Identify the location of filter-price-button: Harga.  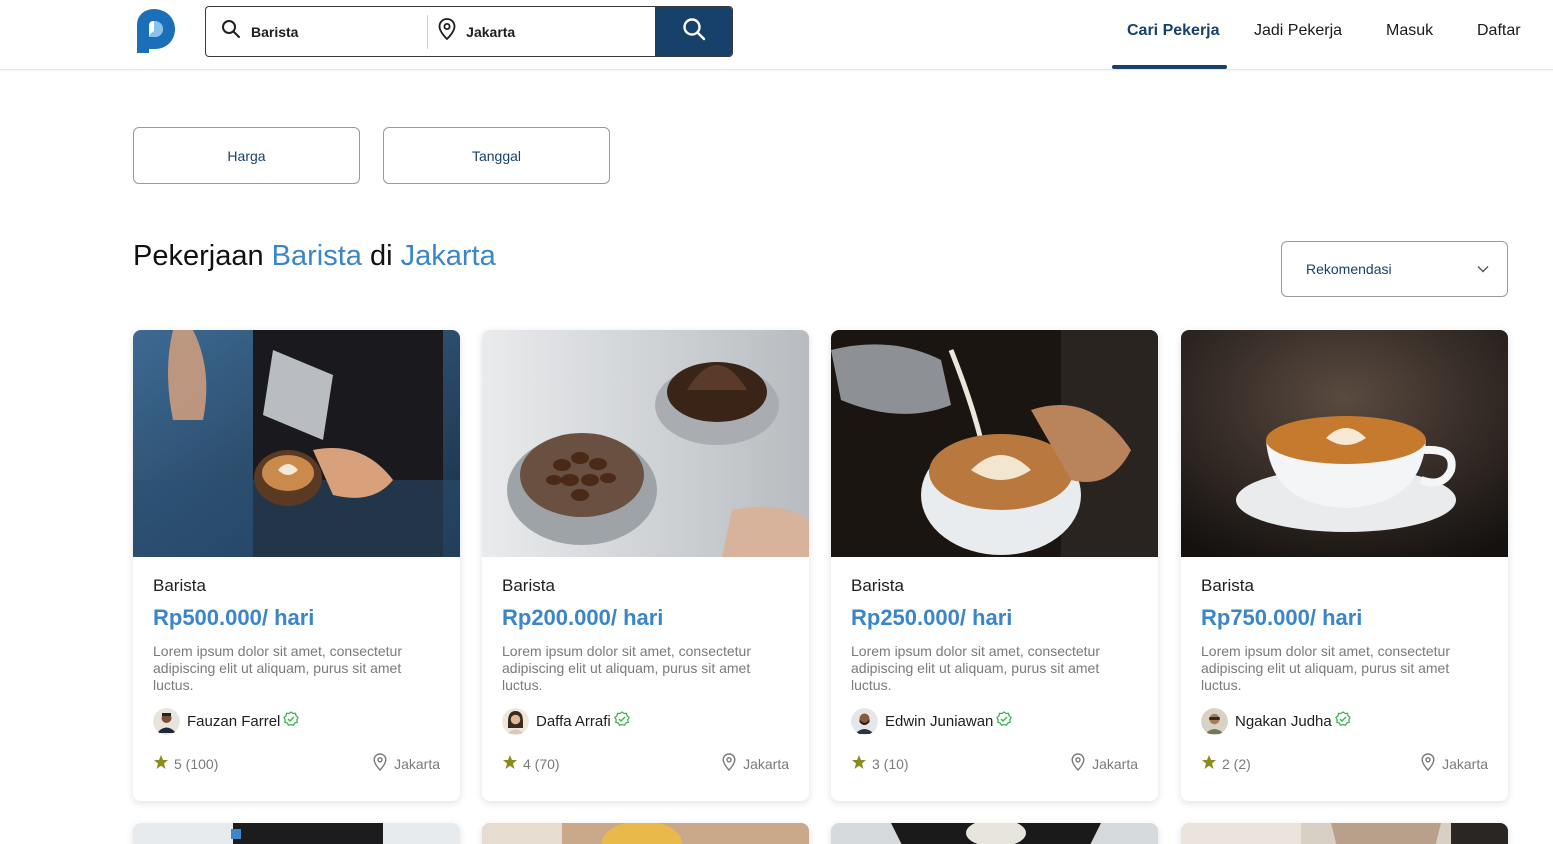
(246, 155).